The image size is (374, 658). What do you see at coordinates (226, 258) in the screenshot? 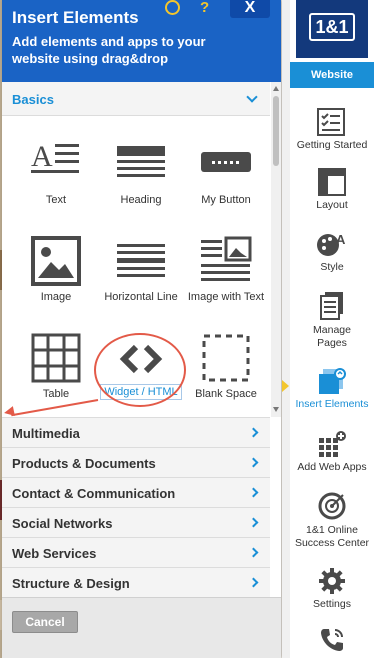
I see `image-with-text-icon` at bounding box center [226, 258].